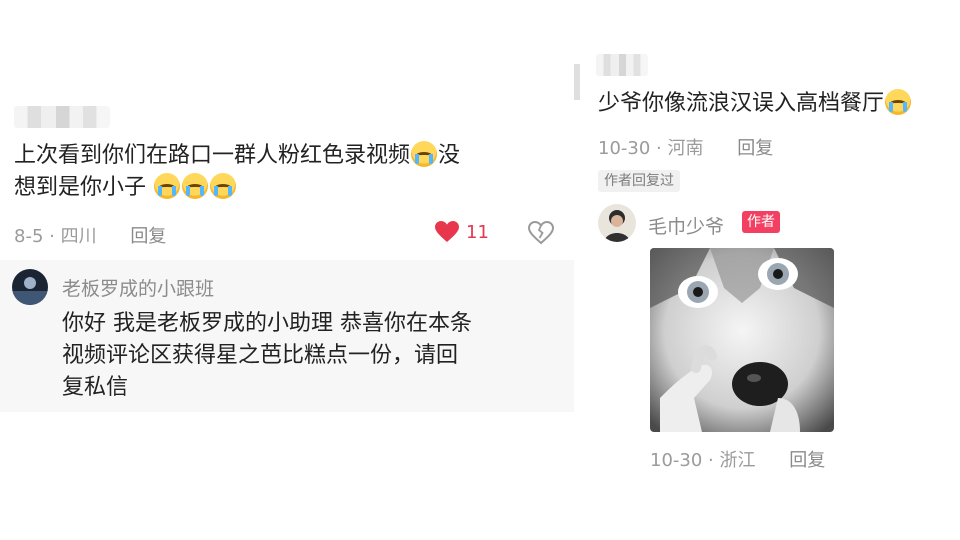 This screenshot has height=540, width=960. What do you see at coordinates (577, 82) in the screenshot?
I see `edge-mark` at bounding box center [577, 82].